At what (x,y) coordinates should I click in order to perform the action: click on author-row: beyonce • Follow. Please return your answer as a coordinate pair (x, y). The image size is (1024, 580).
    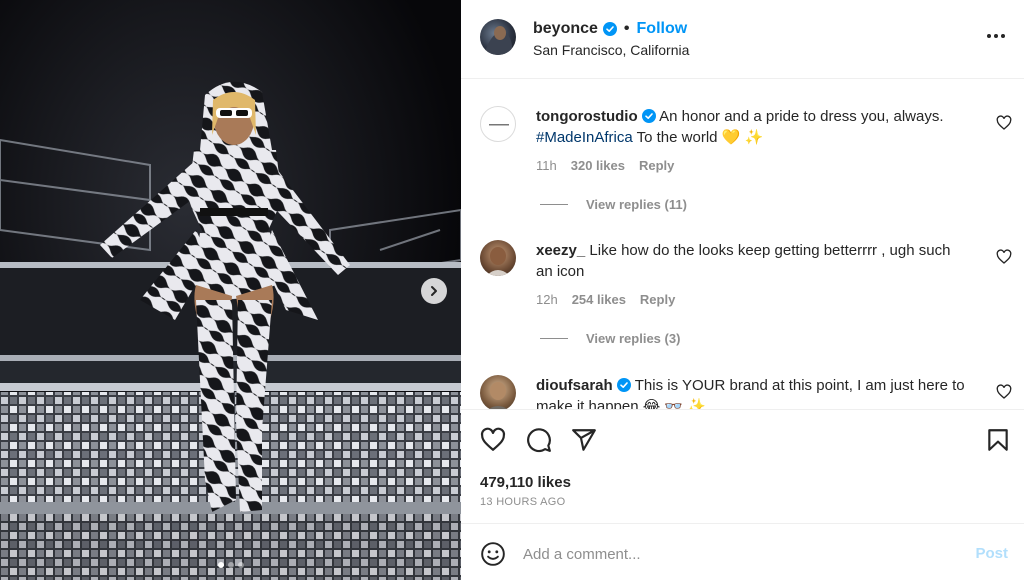
    Looking at the image, I should click on (610, 29).